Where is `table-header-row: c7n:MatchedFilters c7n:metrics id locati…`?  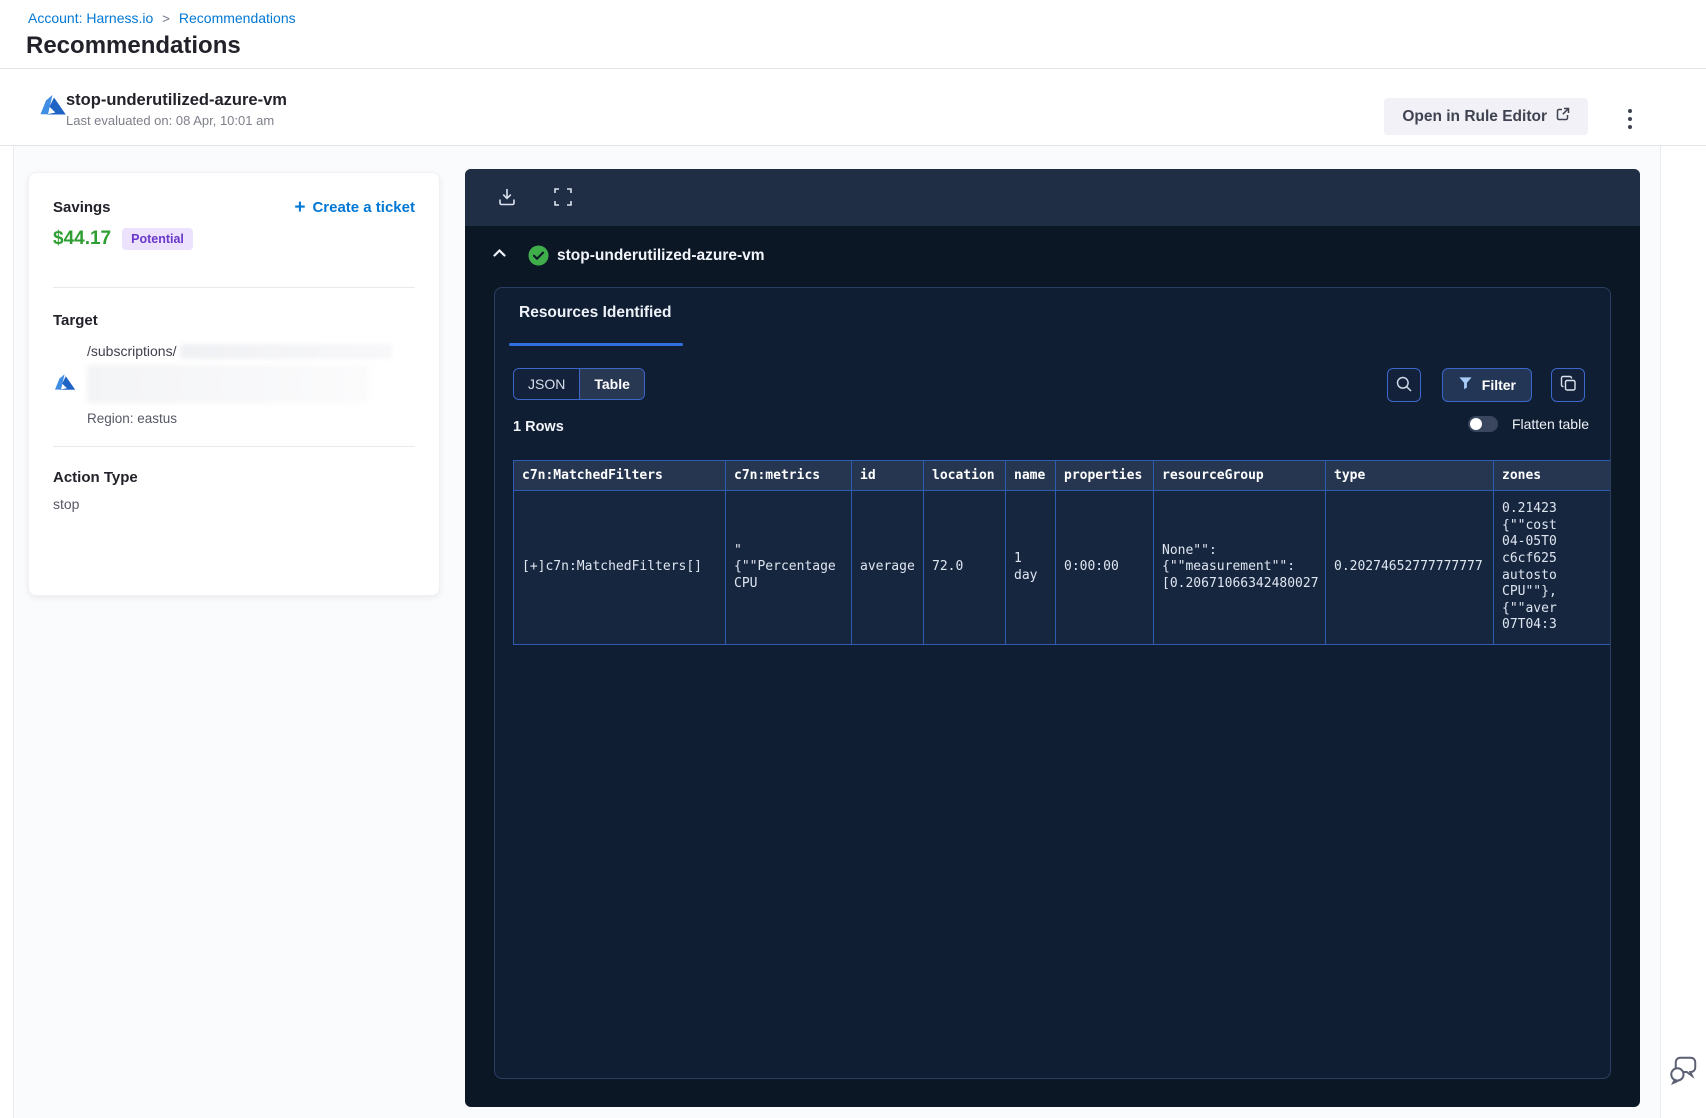
table-header-row: c7n:MatchedFilters c7n:metrics id locati… is located at coordinates (1061, 475).